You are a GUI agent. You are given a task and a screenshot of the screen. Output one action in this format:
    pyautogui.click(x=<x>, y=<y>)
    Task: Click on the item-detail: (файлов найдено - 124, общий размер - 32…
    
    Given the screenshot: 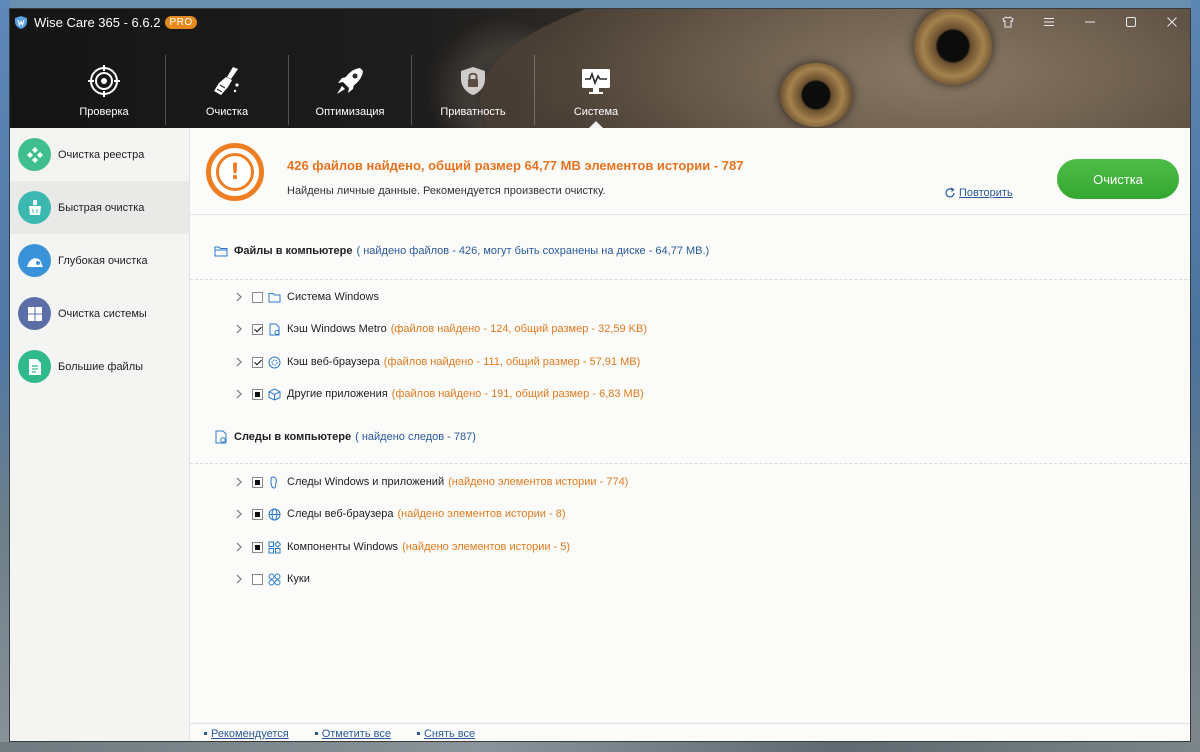 What is the action you would take?
    pyautogui.click(x=519, y=329)
    